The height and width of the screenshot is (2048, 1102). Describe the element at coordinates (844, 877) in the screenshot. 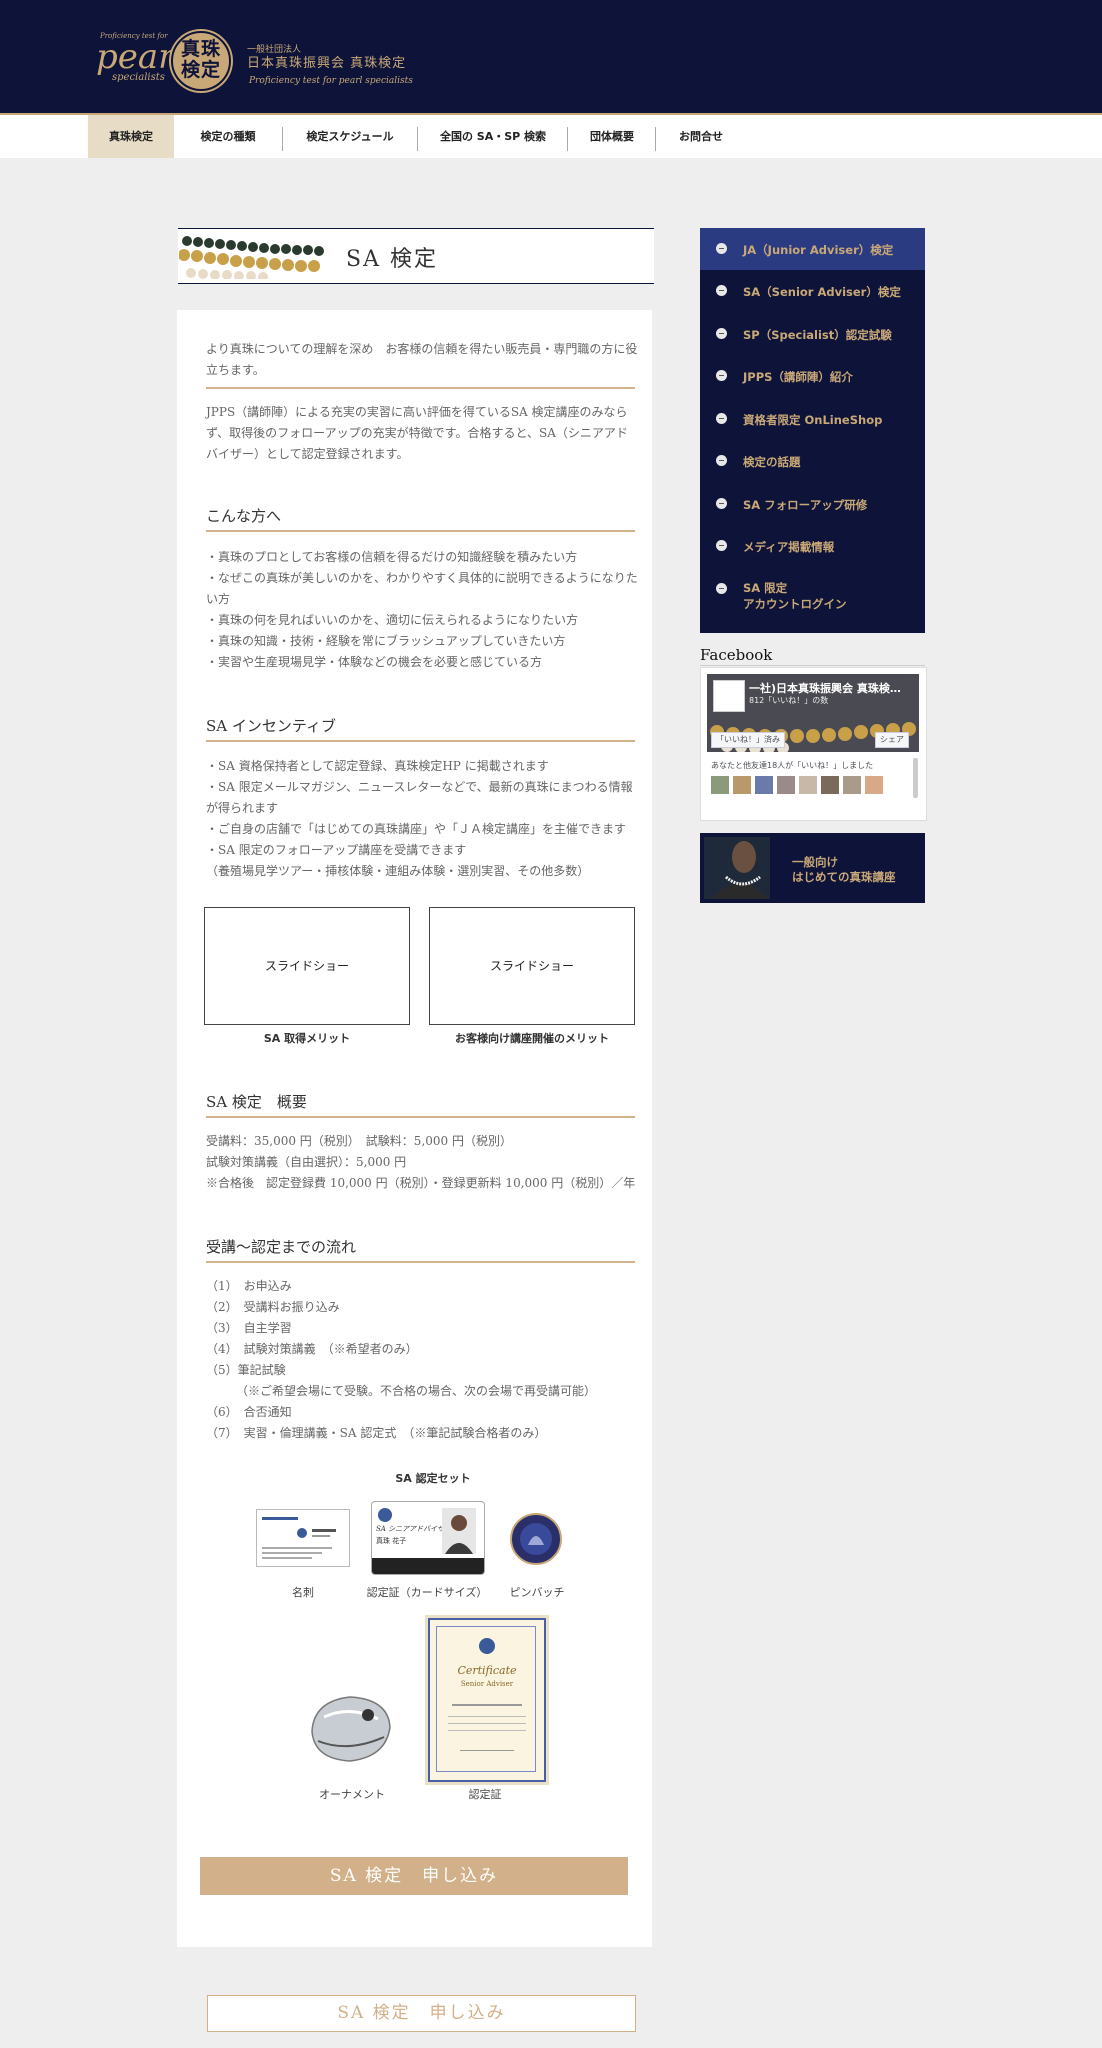

I see `banner-line: はじめての真珠講座` at that location.